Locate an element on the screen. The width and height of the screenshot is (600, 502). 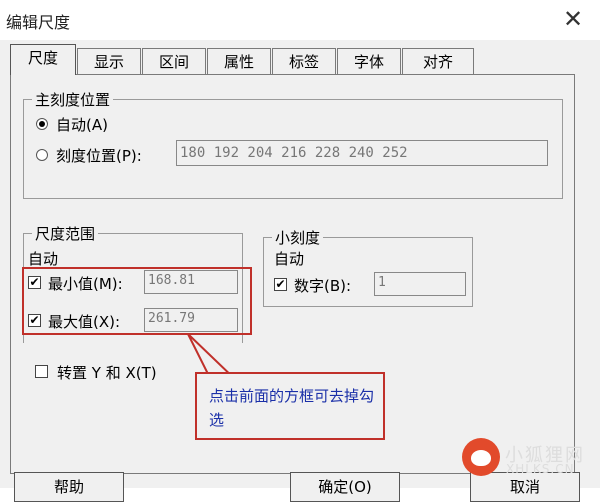
cancel-button: 取消 is located at coordinates (525, 487).